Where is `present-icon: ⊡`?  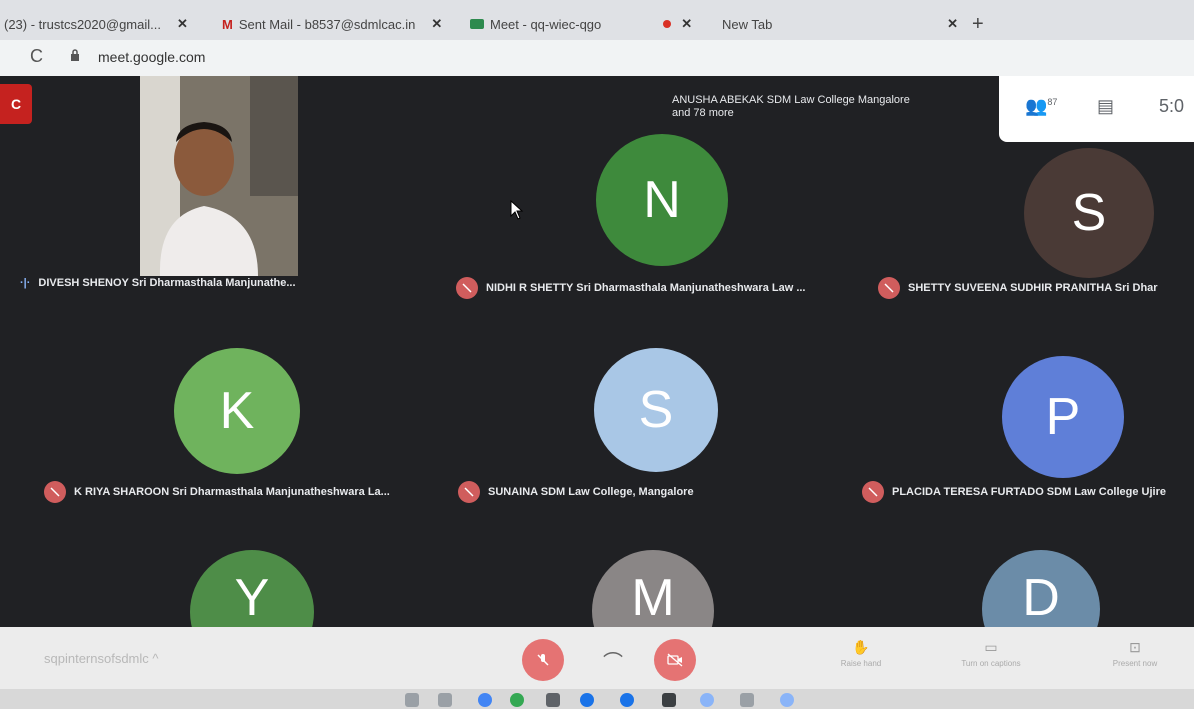 present-icon: ⊡ is located at coordinates (1135, 647).